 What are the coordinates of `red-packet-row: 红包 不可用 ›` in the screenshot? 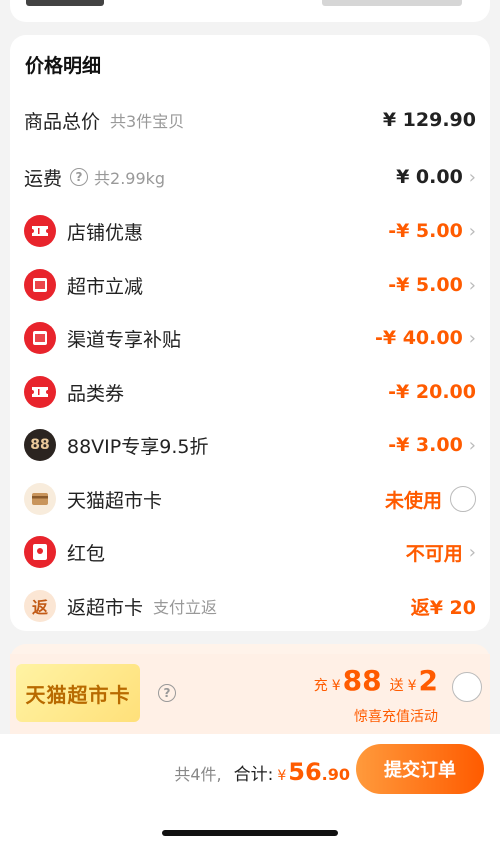 It's located at (250, 552).